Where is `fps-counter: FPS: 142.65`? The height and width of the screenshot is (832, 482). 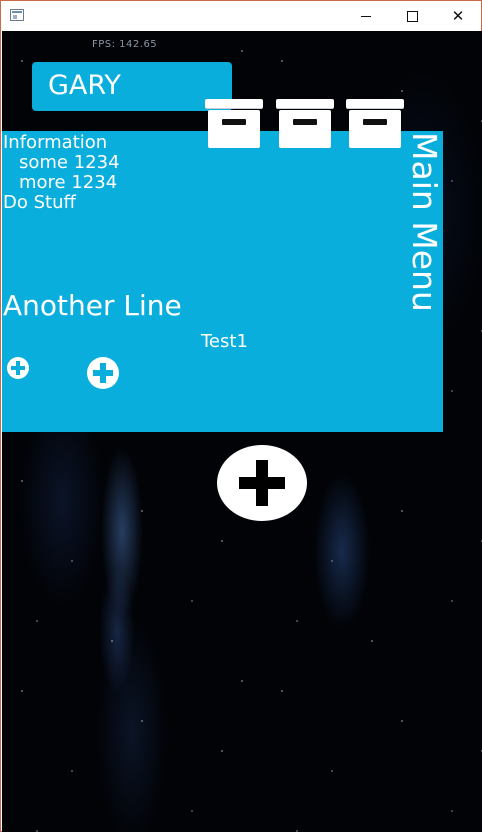
fps-counter: FPS: 142.65 is located at coordinates (125, 44).